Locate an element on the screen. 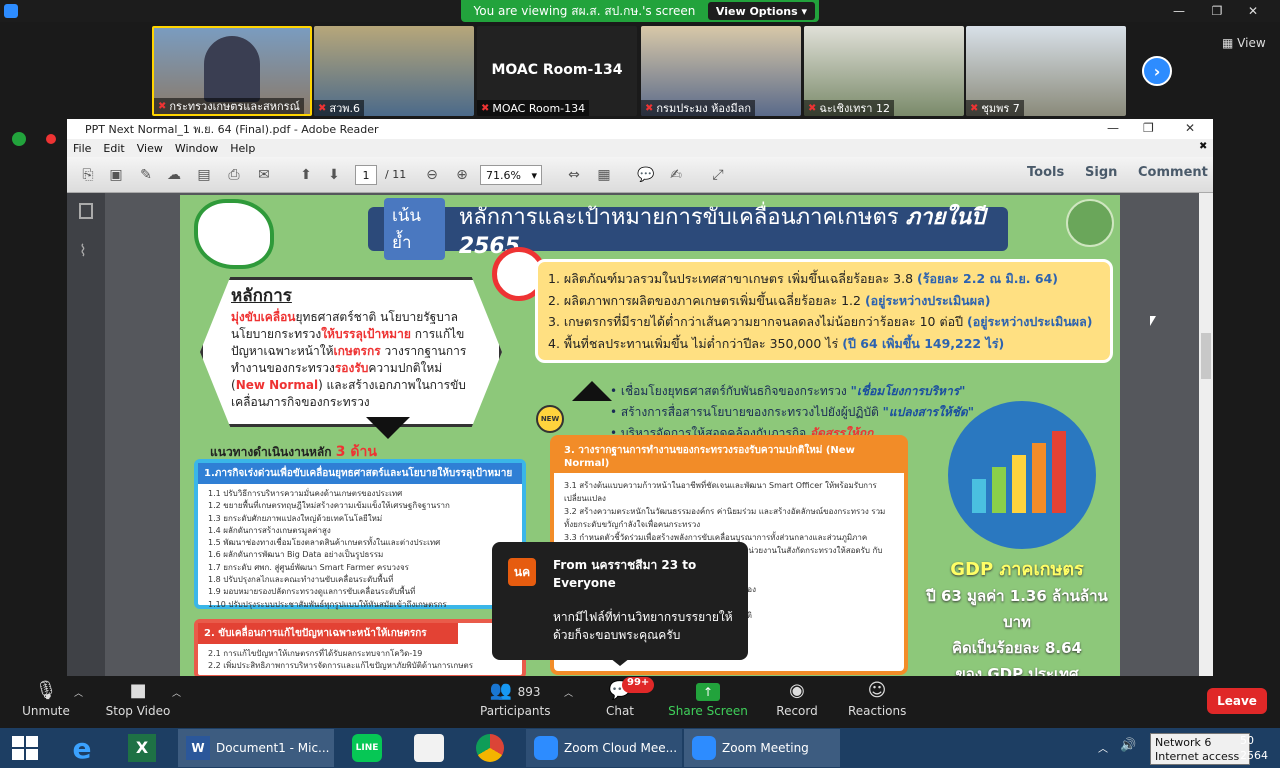 The width and height of the screenshot is (1280, 768). tools-link: Tools is located at coordinates (1045, 172).